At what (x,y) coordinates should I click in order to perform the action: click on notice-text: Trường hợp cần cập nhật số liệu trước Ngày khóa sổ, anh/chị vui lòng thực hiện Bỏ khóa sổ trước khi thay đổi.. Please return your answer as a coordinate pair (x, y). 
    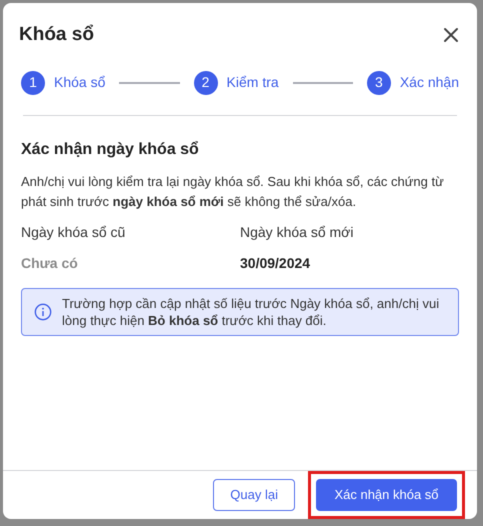
    Looking at the image, I should click on (251, 311).